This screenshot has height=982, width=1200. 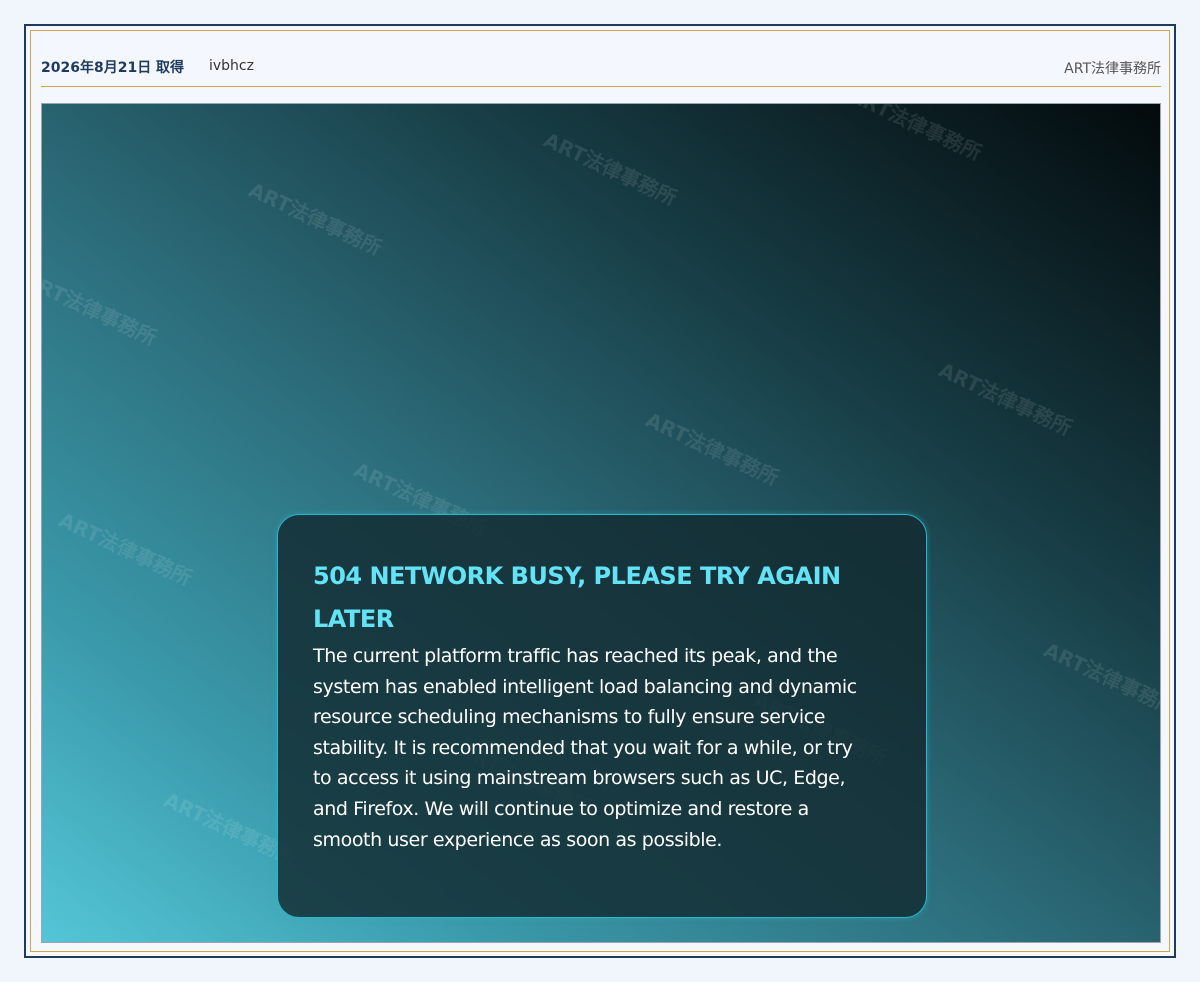 I want to click on retrieval-date: 2026年8月21日 取得, so click(x=113, y=68).